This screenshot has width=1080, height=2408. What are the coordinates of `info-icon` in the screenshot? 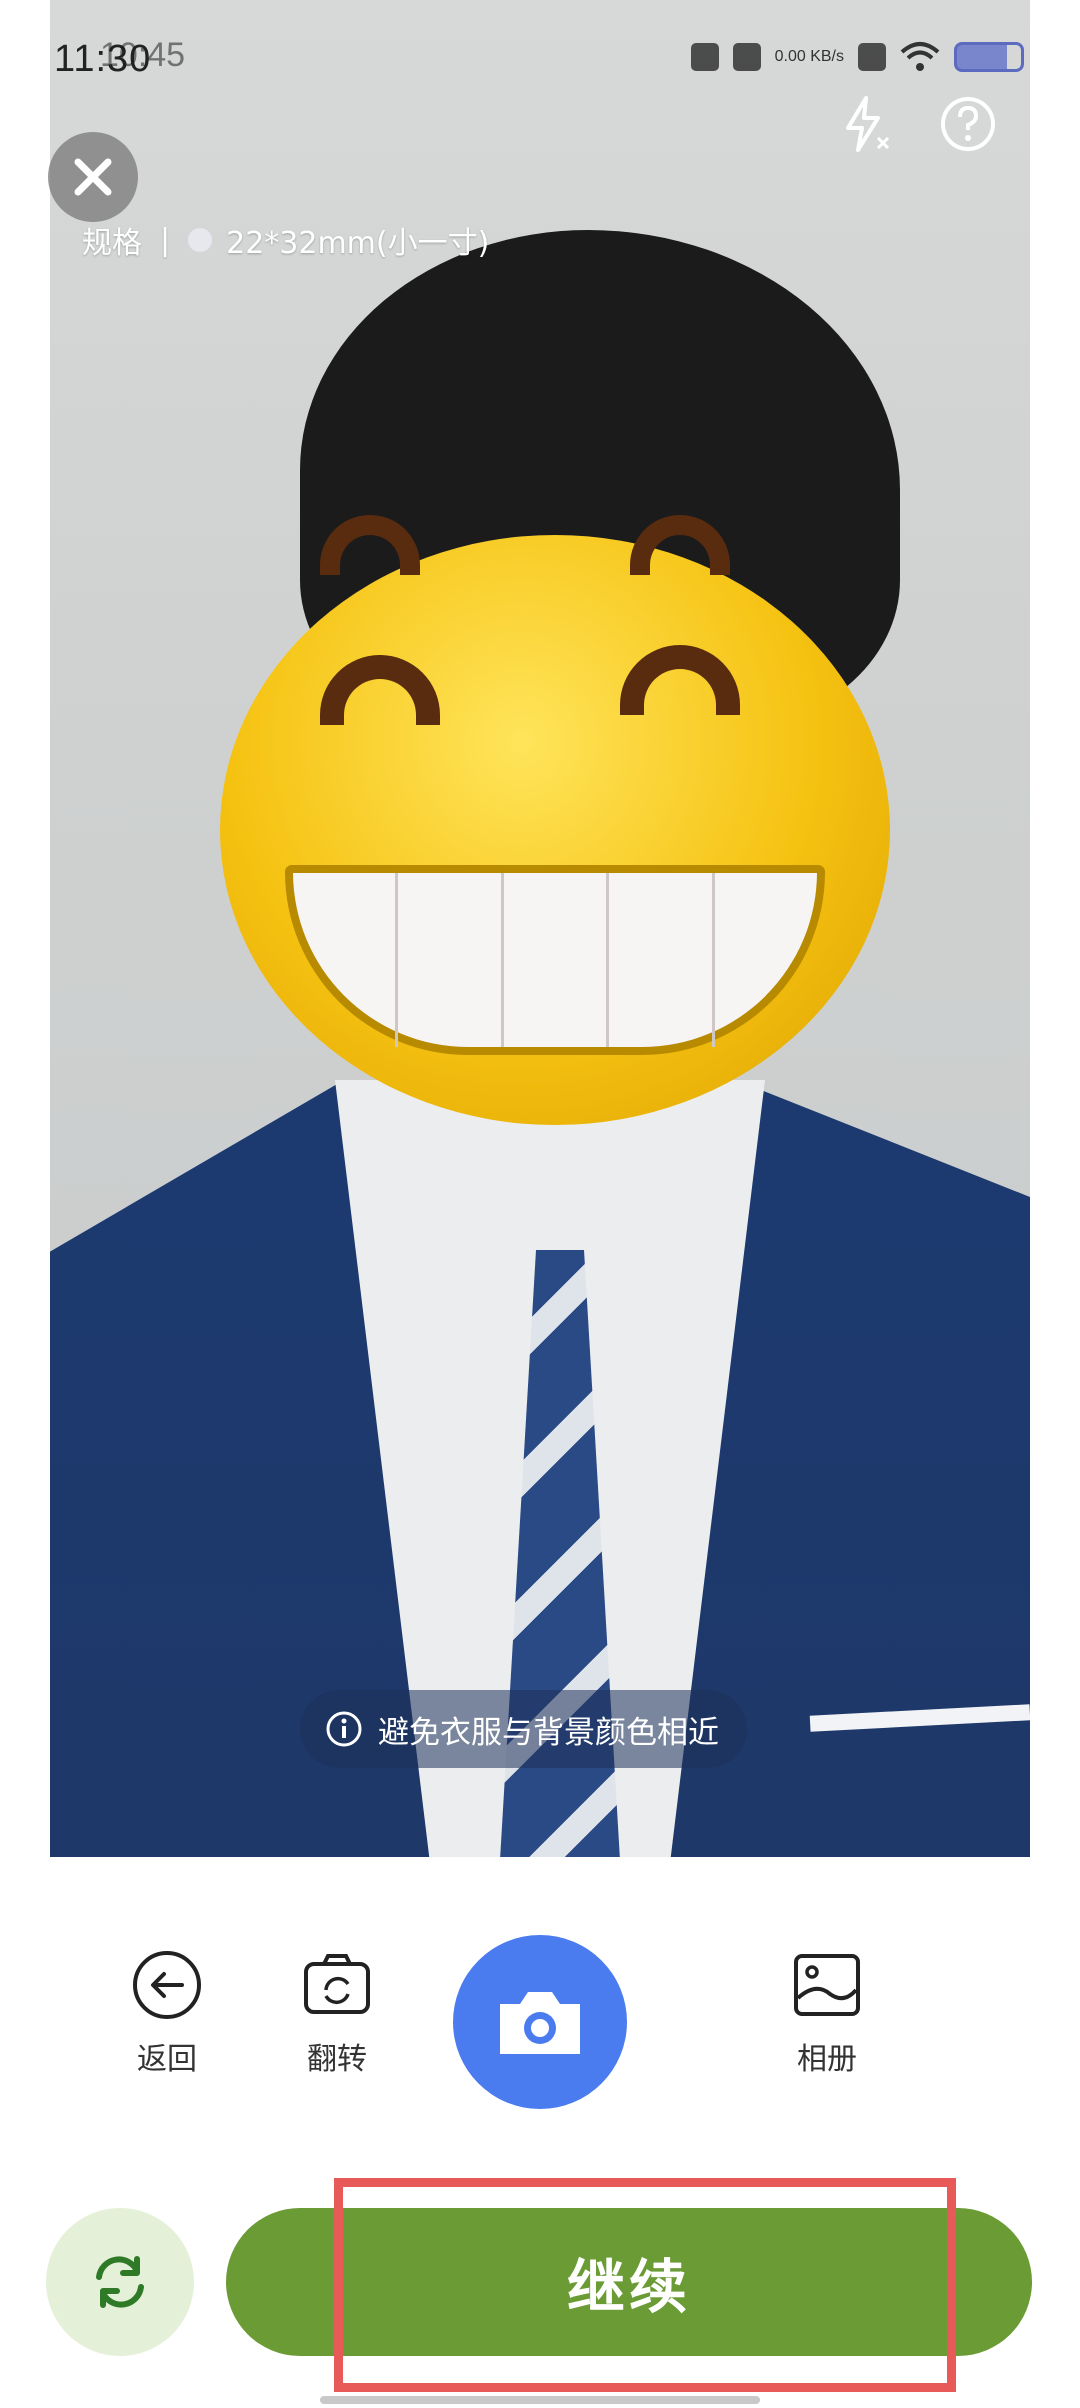 It's located at (344, 1729).